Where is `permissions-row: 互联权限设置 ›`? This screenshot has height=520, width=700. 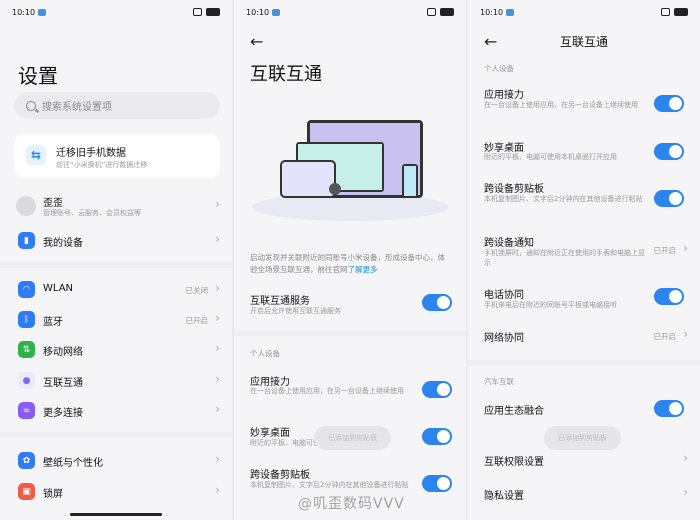
permissions-row: 互联权限设置 › is located at coordinates (584, 460).